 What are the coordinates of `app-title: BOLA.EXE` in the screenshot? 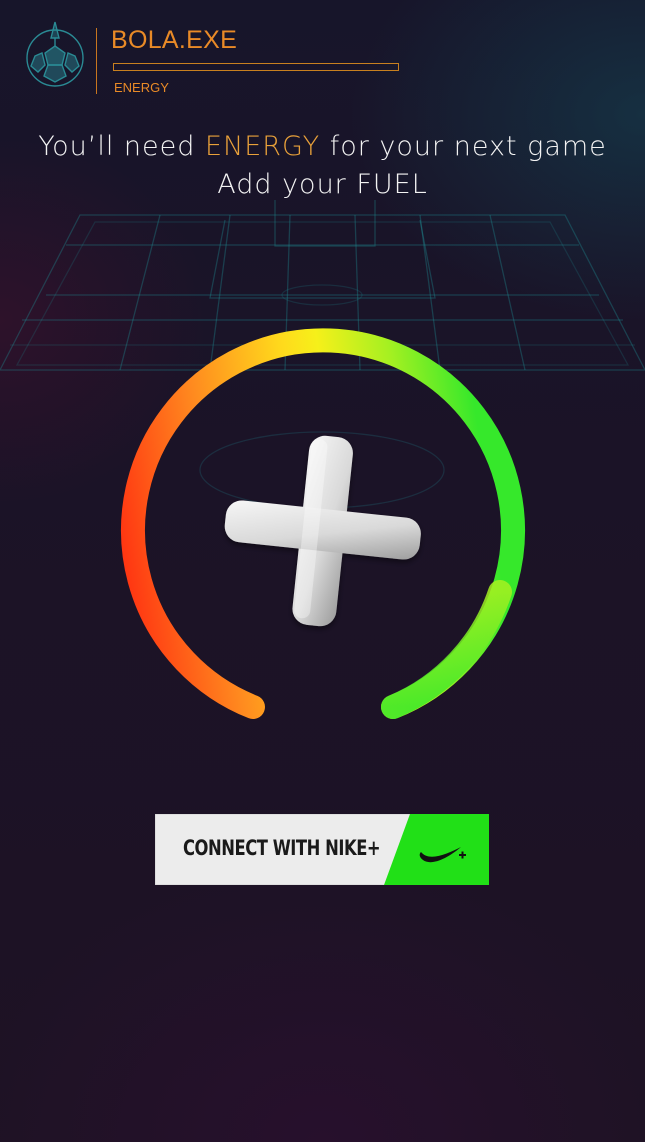 It's located at (174, 40).